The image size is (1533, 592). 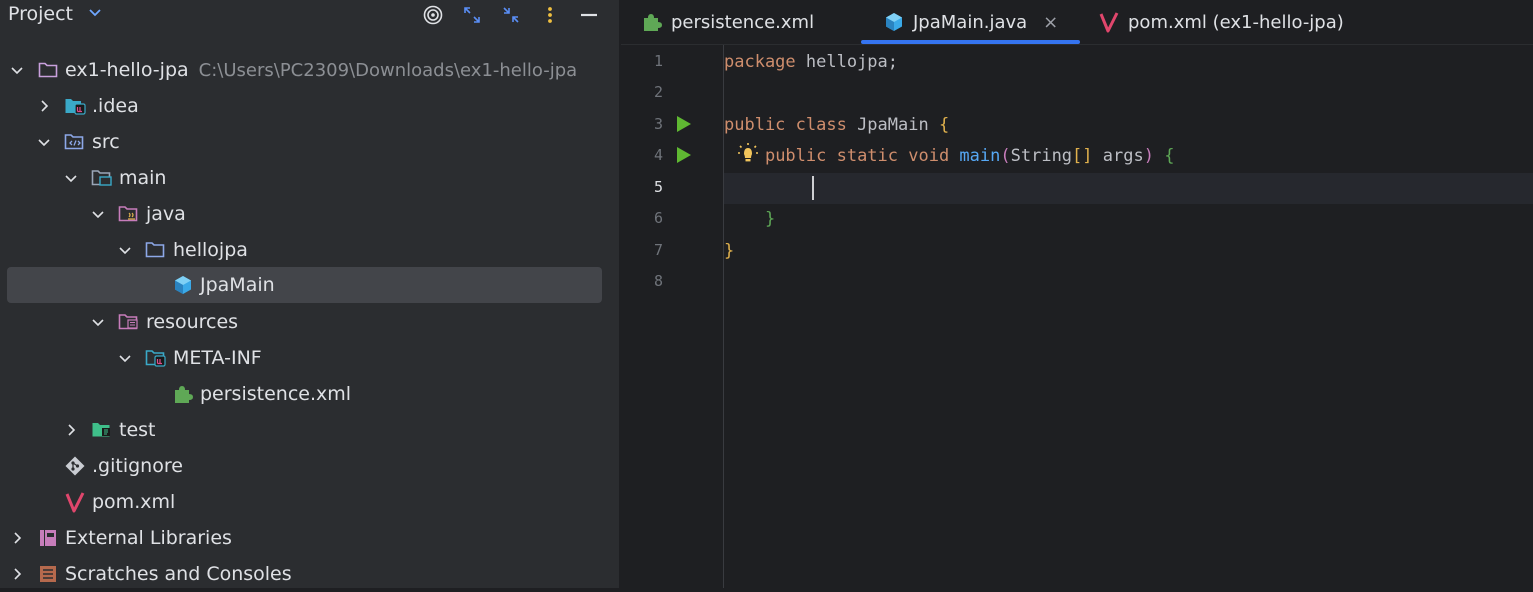 What do you see at coordinates (310, 574) in the screenshot?
I see `tree-item-scratches-and-consoles: Scratches and Consoles` at bounding box center [310, 574].